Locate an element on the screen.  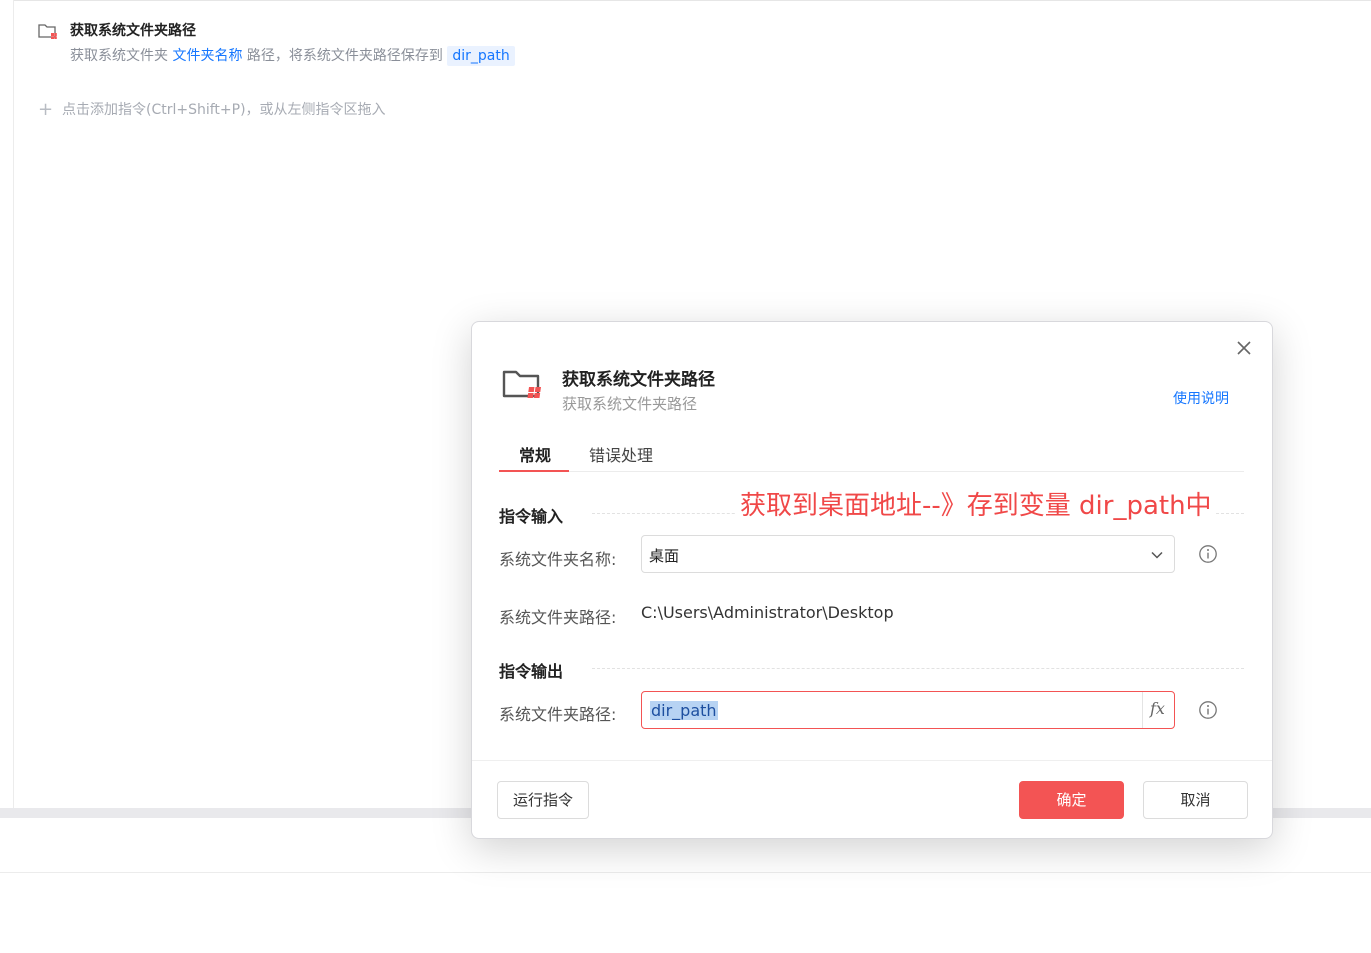
tab-error-handling: 错误处理 is located at coordinates (621, 454).